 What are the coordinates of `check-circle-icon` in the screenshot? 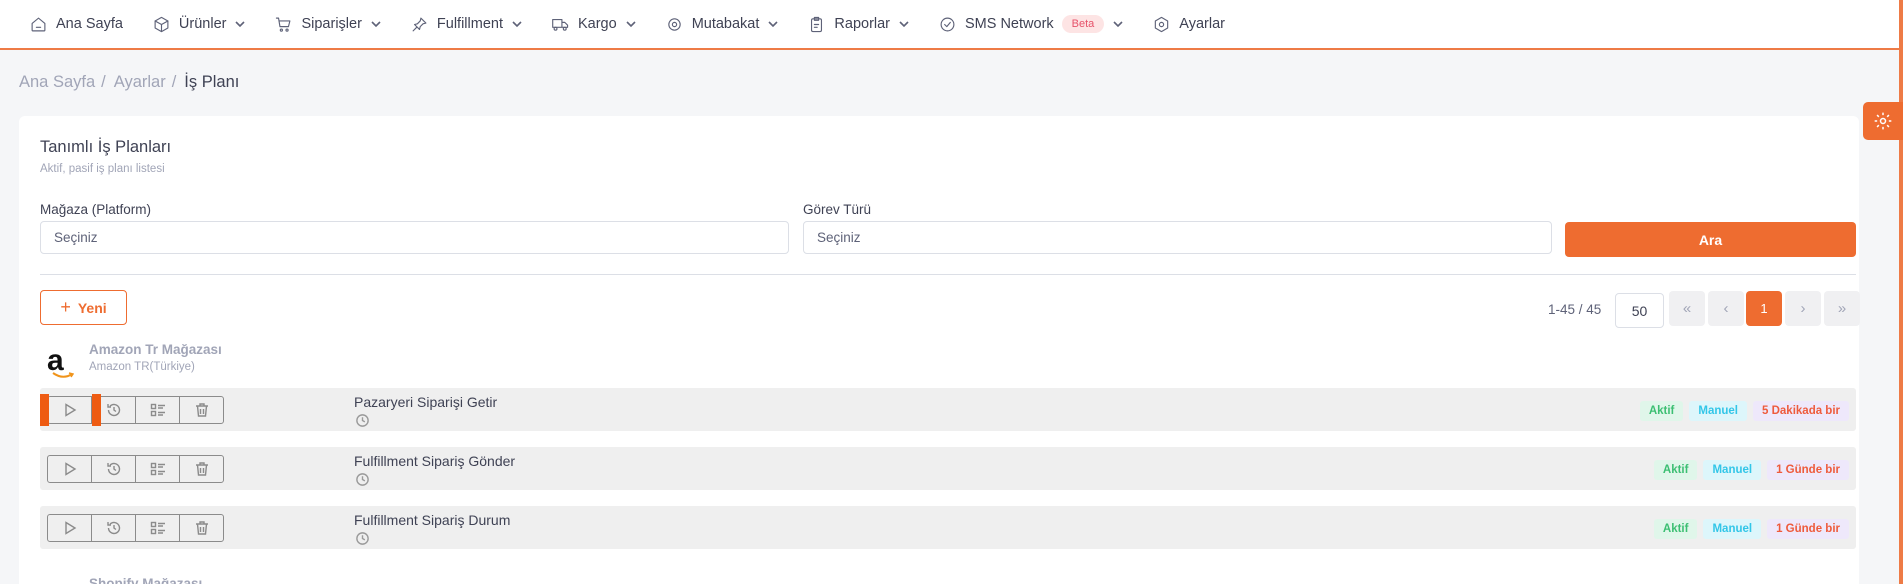 It's located at (947, 24).